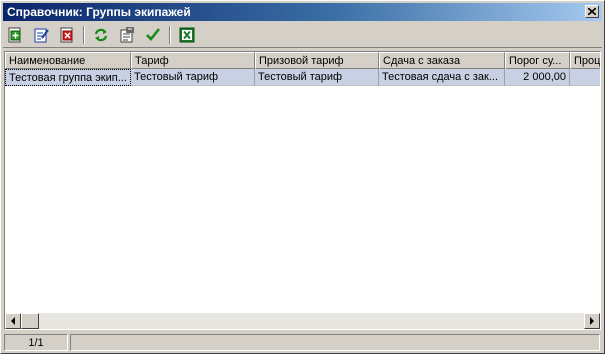 The image size is (605, 354). Describe the element at coordinates (537, 77) in the screenshot. I see `cell-threshold: 2 000,00` at that location.